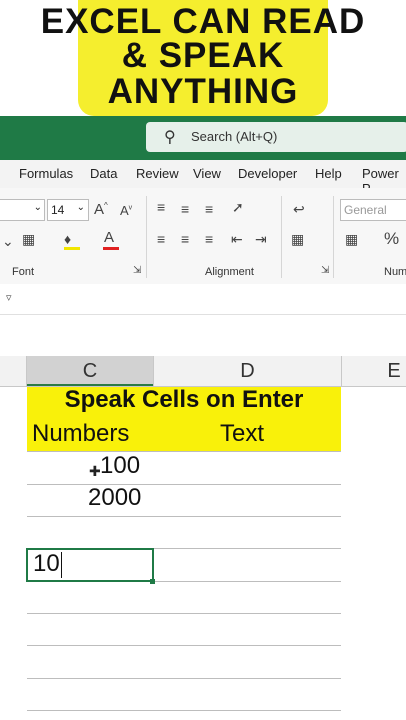 The width and height of the screenshot is (406, 720). Describe the element at coordinates (161, 239) in the screenshot. I see `align-left-icon: ≡` at that location.